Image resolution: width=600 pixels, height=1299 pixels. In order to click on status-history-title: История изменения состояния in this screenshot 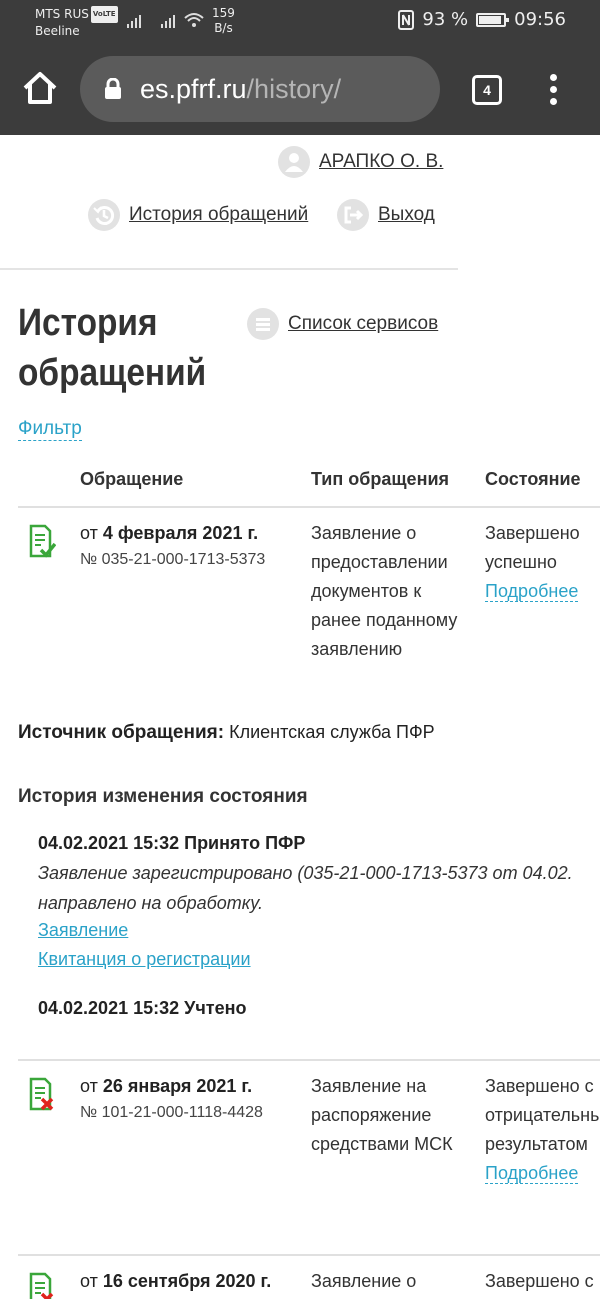, I will do `click(163, 796)`.